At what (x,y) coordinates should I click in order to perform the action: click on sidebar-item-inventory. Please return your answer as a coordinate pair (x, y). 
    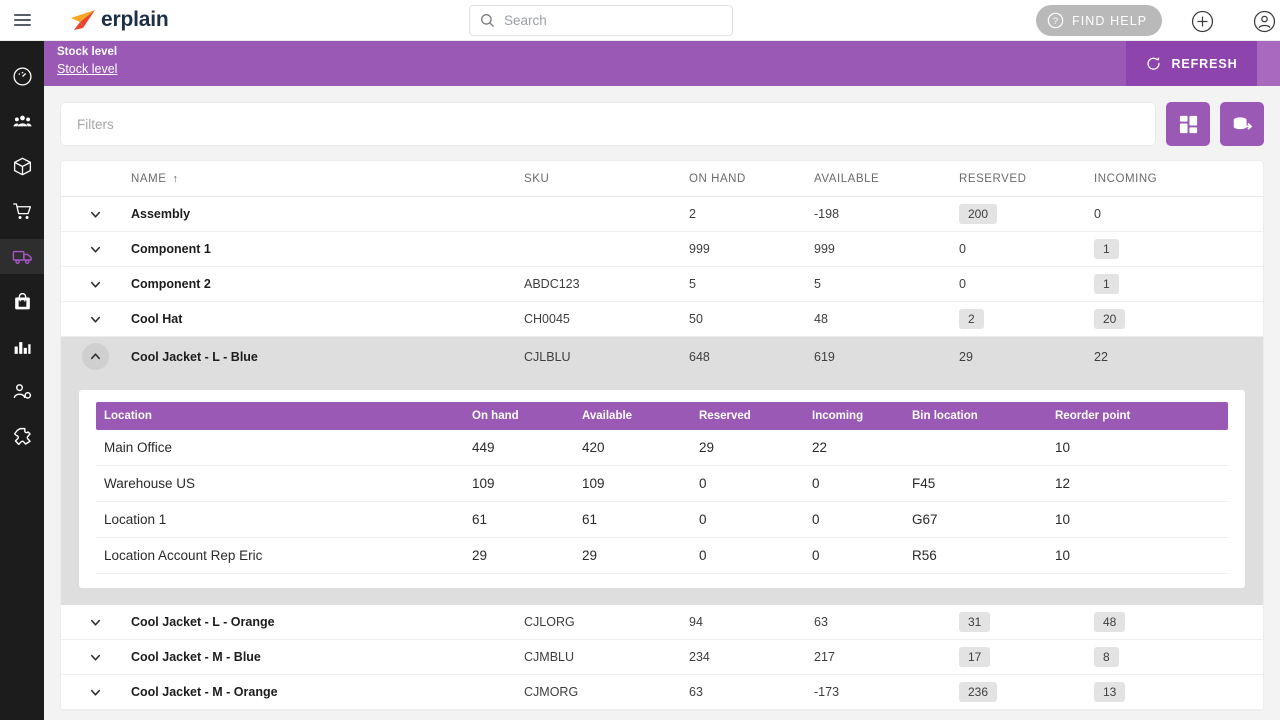
    Looking at the image, I should click on (22, 256).